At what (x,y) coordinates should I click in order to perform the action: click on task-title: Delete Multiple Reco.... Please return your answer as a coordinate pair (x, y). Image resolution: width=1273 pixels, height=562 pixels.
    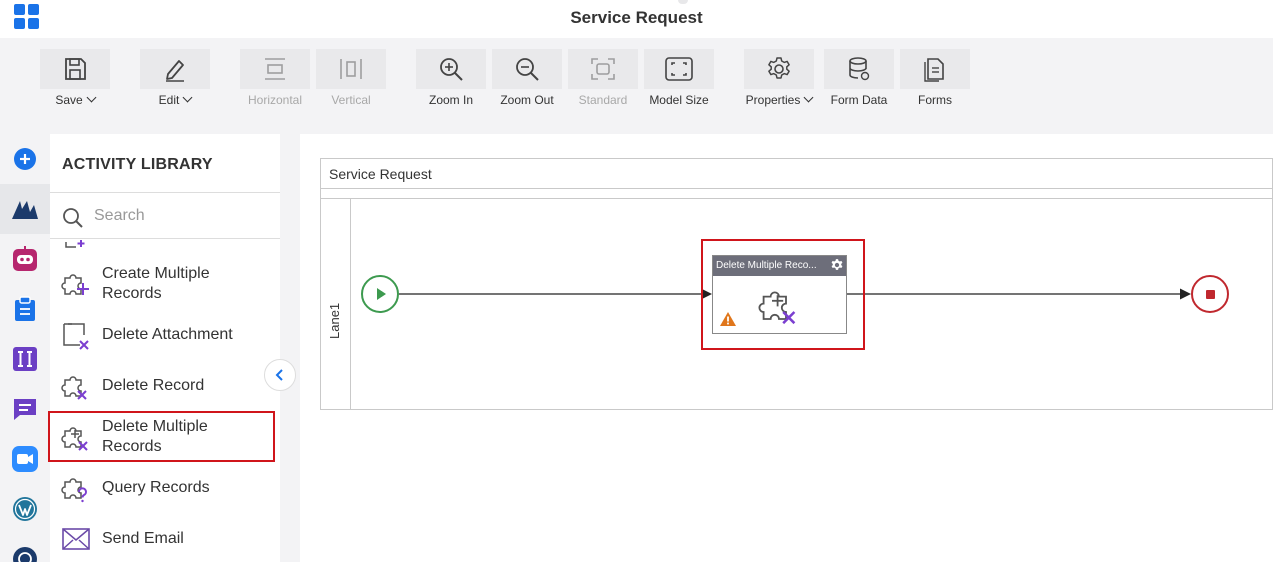
    Looking at the image, I should click on (766, 265).